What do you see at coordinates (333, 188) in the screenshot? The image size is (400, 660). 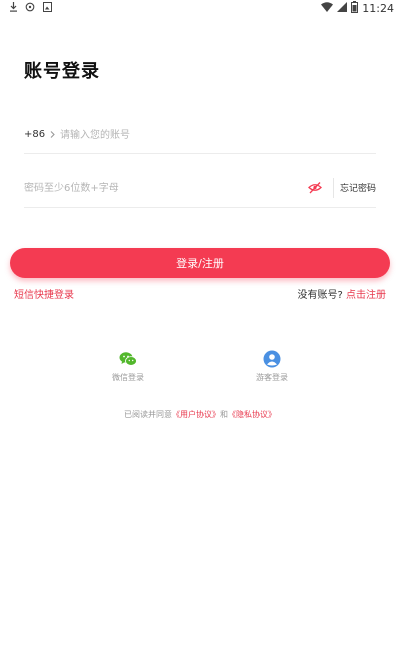 I see `field-divider` at bounding box center [333, 188].